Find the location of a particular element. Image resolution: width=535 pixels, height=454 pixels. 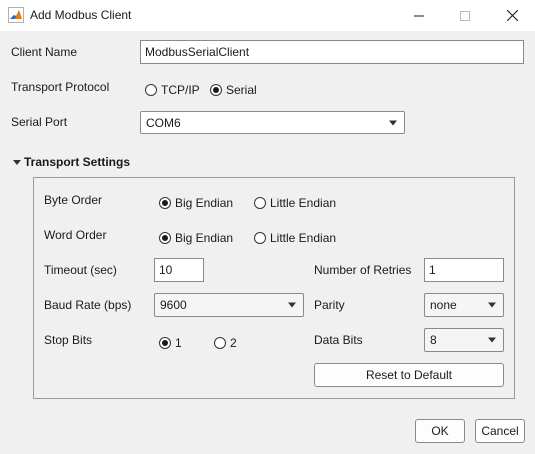

window-title: Add Modbus Client is located at coordinates (81, 15).